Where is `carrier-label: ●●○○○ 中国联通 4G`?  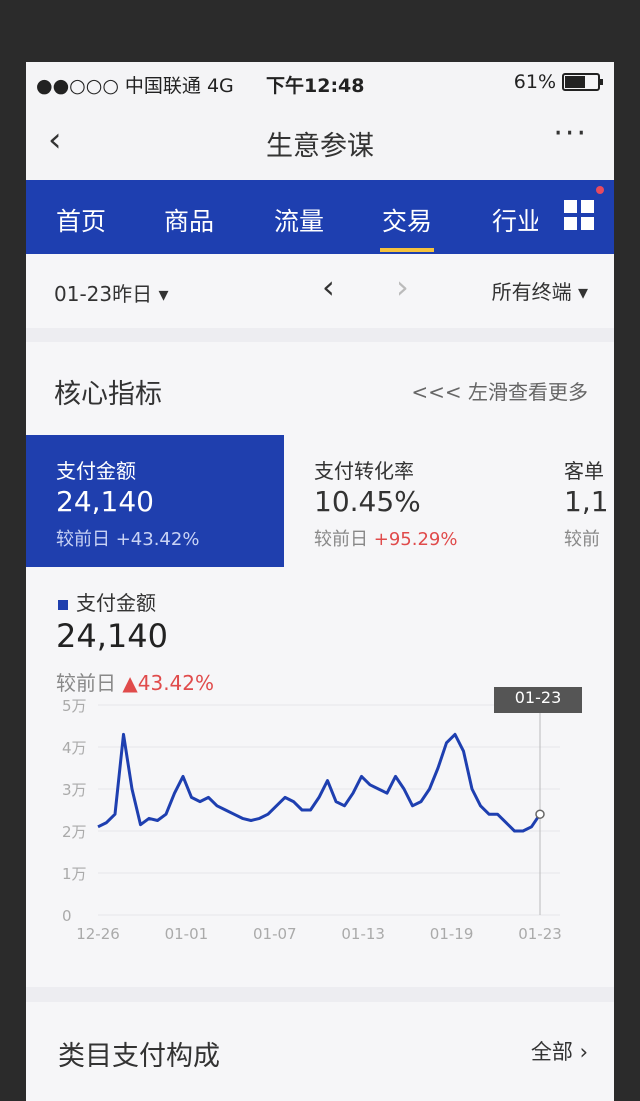
carrier-label: ●●○○○ 中国联通 4G is located at coordinates (135, 86).